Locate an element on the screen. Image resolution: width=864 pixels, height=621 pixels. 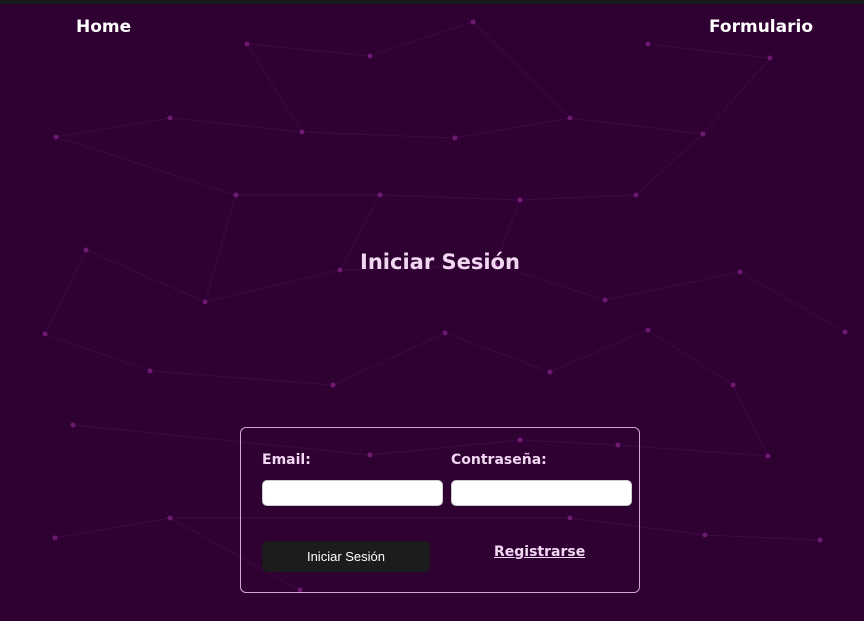
password-label: Contraseña: is located at coordinates (499, 460).